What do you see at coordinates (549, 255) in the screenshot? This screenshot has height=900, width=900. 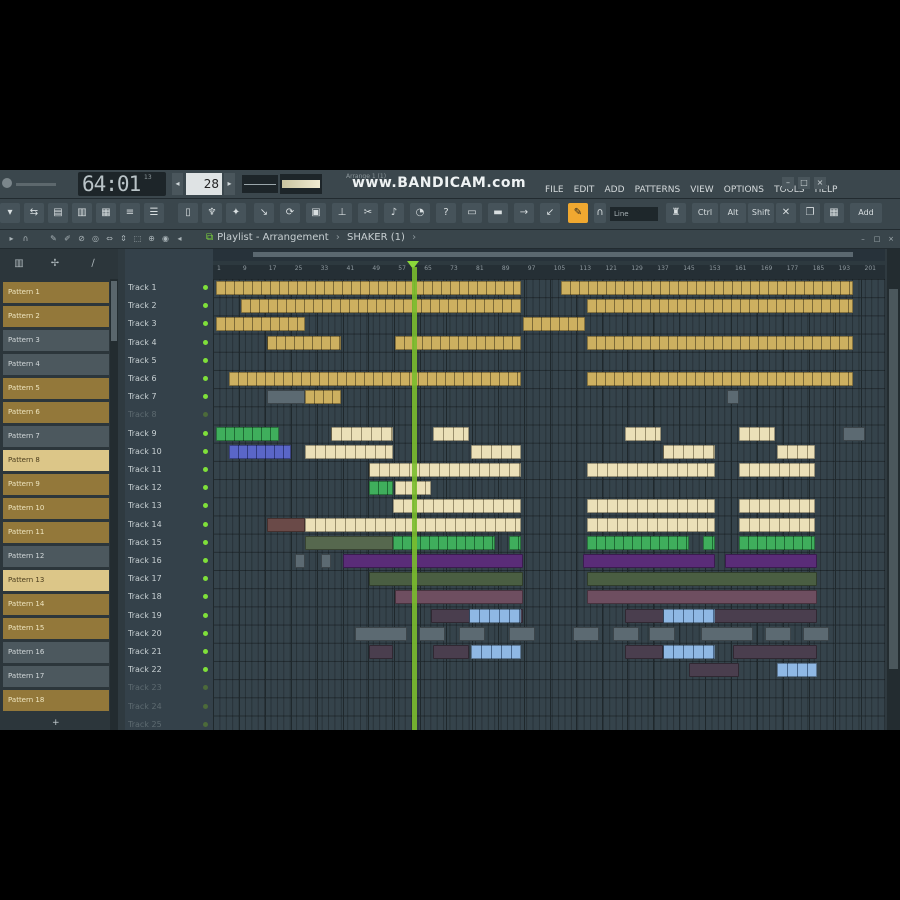 I see `song-overview` at bounding box center [549, 255].